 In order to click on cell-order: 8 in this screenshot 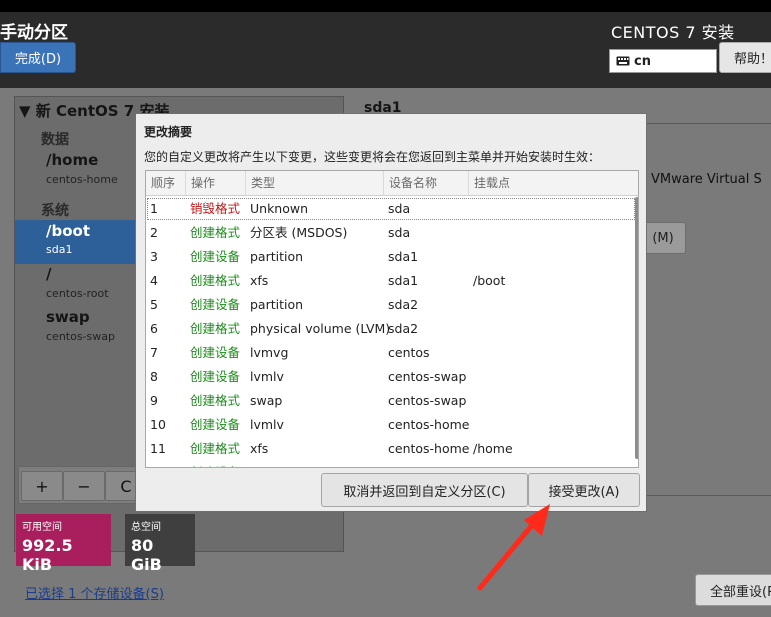, I will do `click(154, 376)`.